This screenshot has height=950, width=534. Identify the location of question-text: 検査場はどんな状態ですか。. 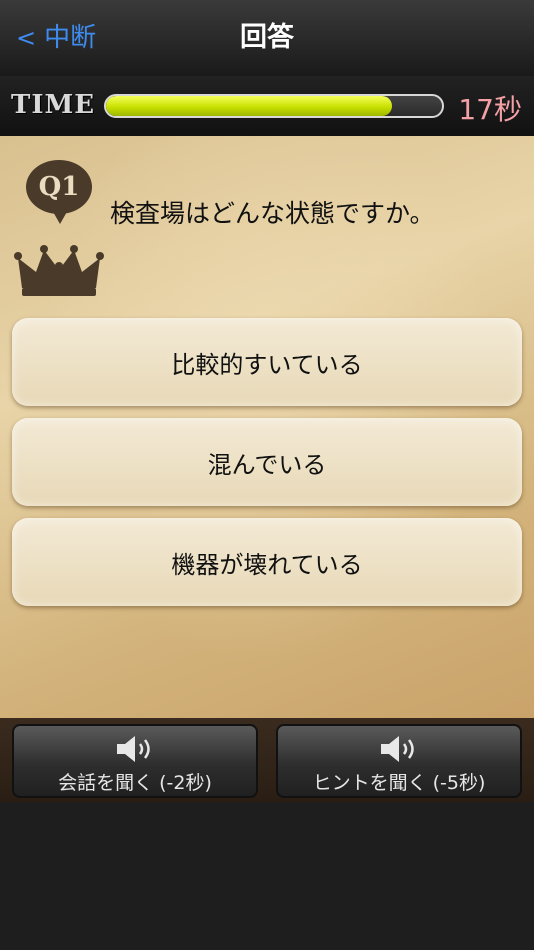
(272, 213).